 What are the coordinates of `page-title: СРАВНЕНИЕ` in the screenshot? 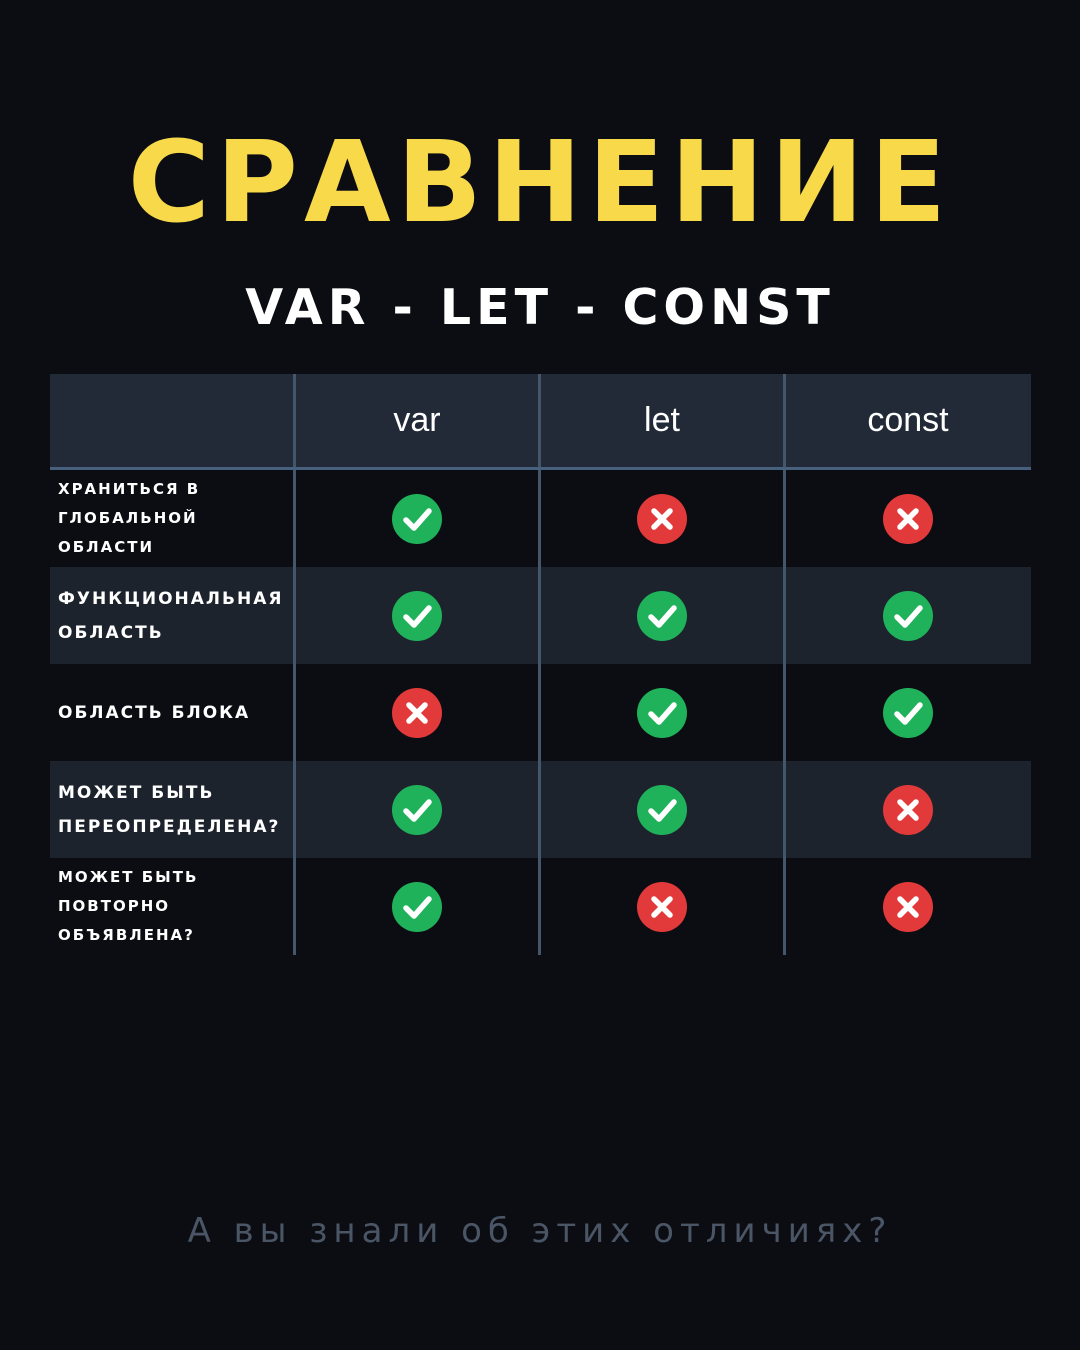 It's located at (540, 183).